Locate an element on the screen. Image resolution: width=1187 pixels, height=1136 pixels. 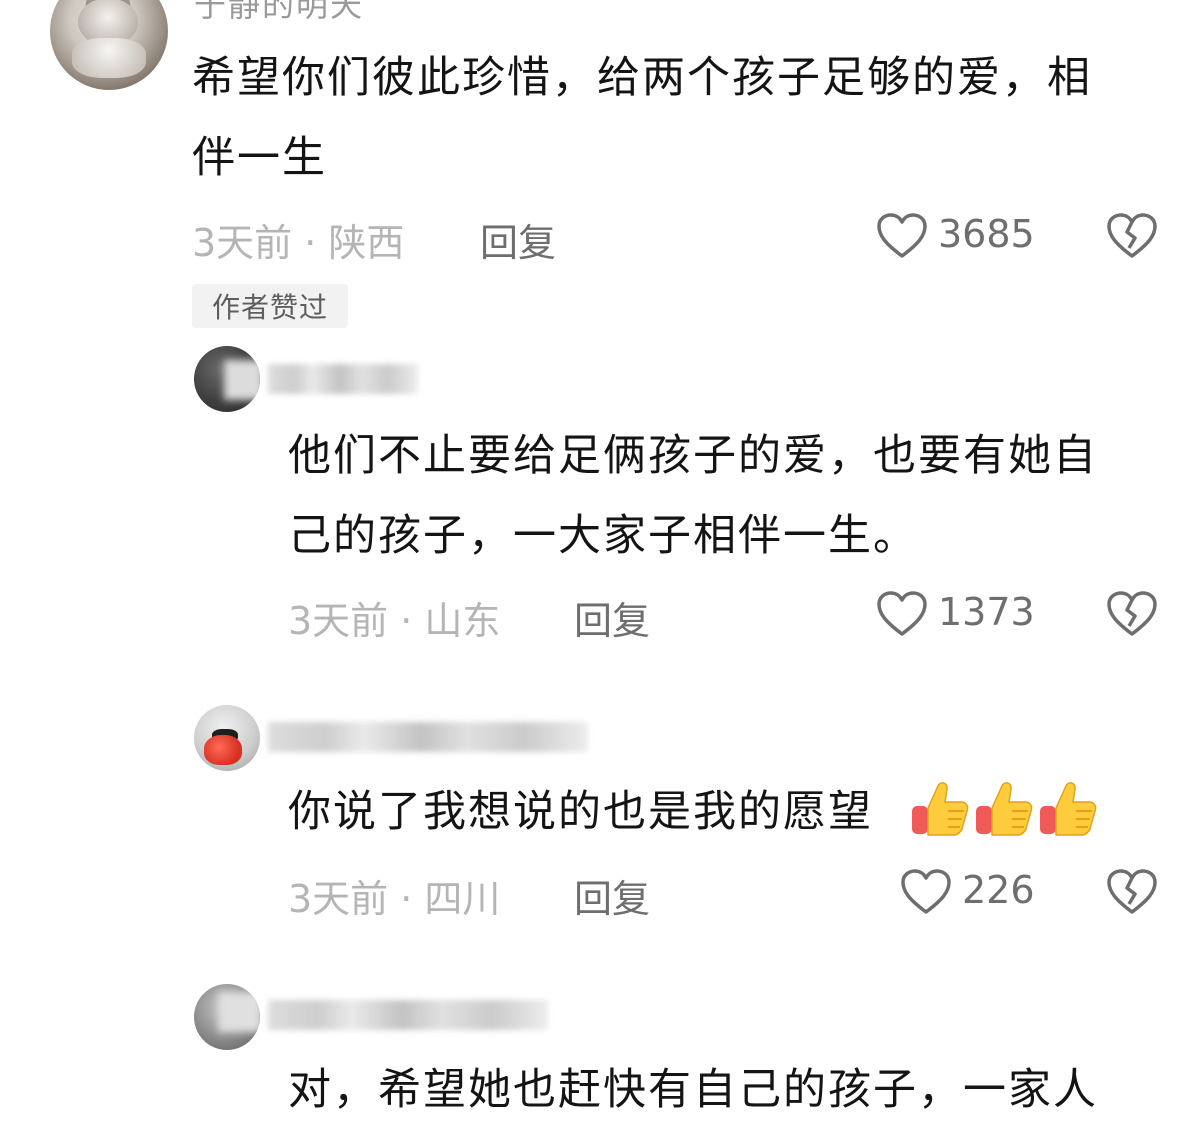
comment-meta: 3天前 · 四川 is located at coordinates (394, 899).